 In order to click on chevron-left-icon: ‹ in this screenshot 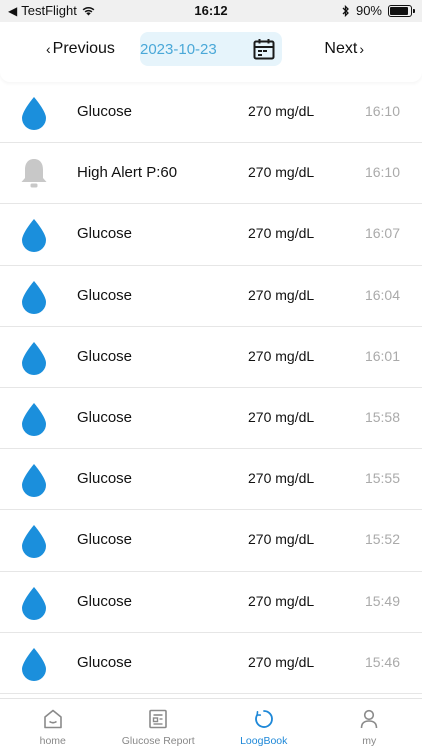, I will do `click(48, 49)`.